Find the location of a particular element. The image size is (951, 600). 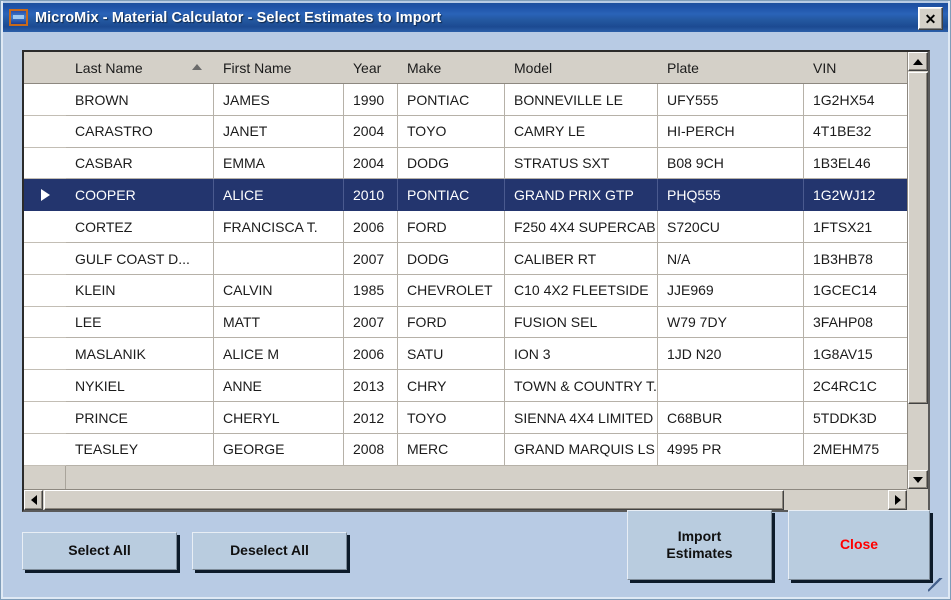

vertical-scroll-thumb is located at coordinates (918, 238).